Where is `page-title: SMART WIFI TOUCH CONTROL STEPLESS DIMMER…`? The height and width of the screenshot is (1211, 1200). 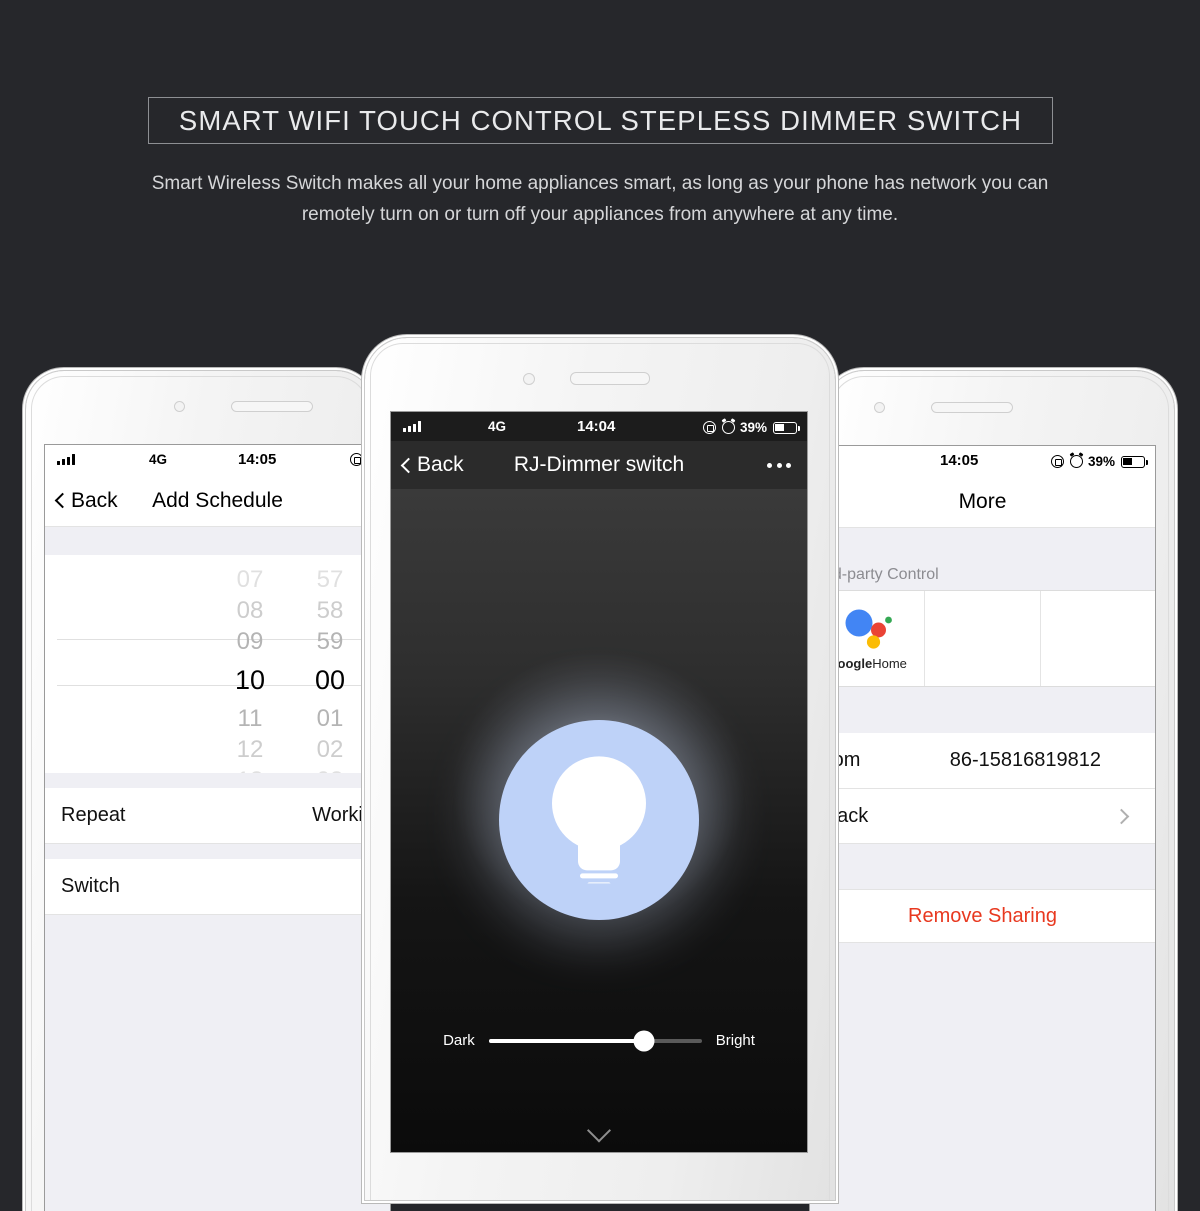 page-title: SMART WIFI TOUCH CONTROL STEPLESS DIMMER… is located at coordinates (600, 120).